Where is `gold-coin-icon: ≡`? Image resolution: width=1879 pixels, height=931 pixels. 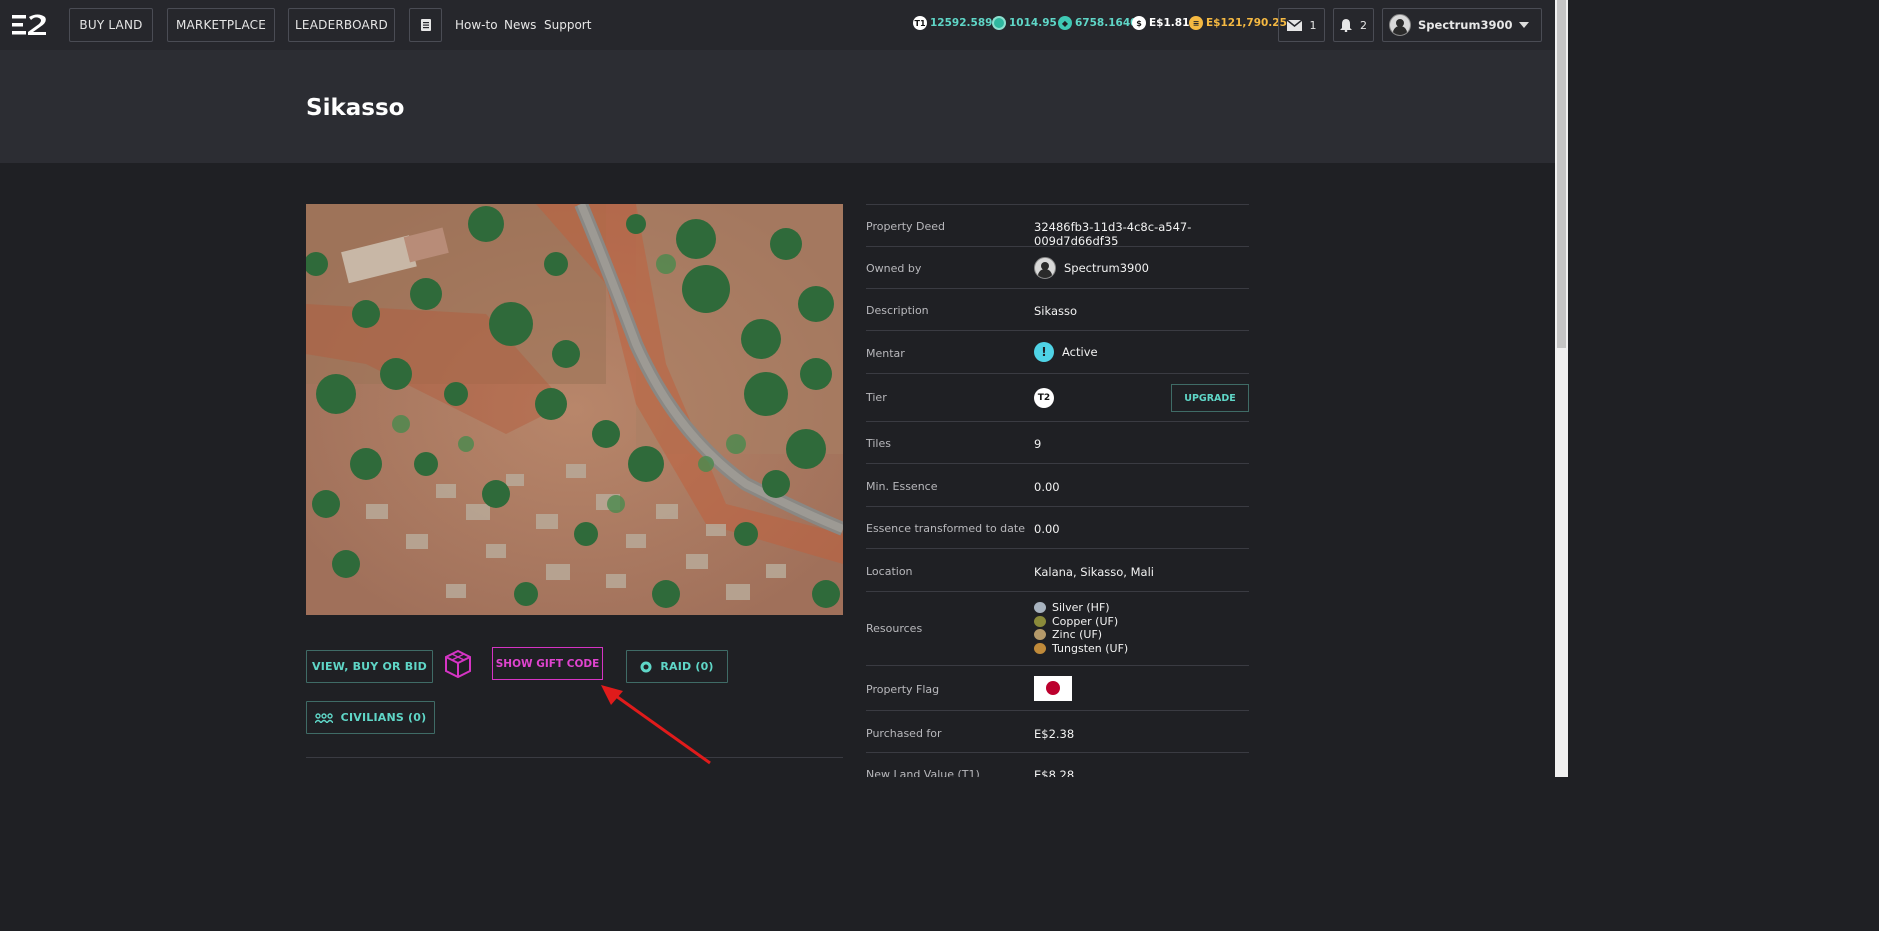
gold-coin-icon: ≡ is located at coordinates (1196, 23).